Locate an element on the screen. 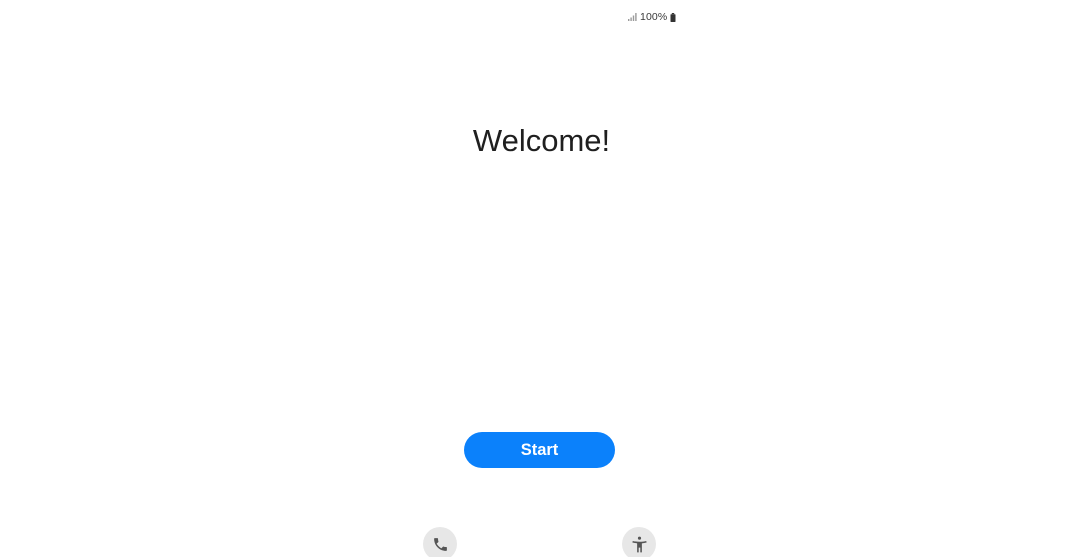 This screenshot has width=1083, height=557. page-title: Welcome! is located at coordinates (541, 140).